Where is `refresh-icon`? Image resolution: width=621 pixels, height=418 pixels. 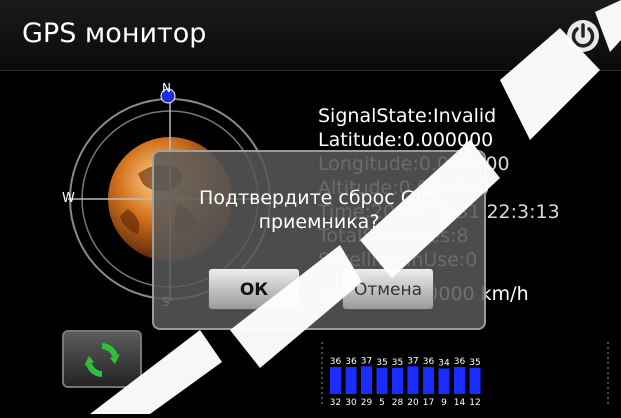 refresh-icon is located at coordinates (102, 360).